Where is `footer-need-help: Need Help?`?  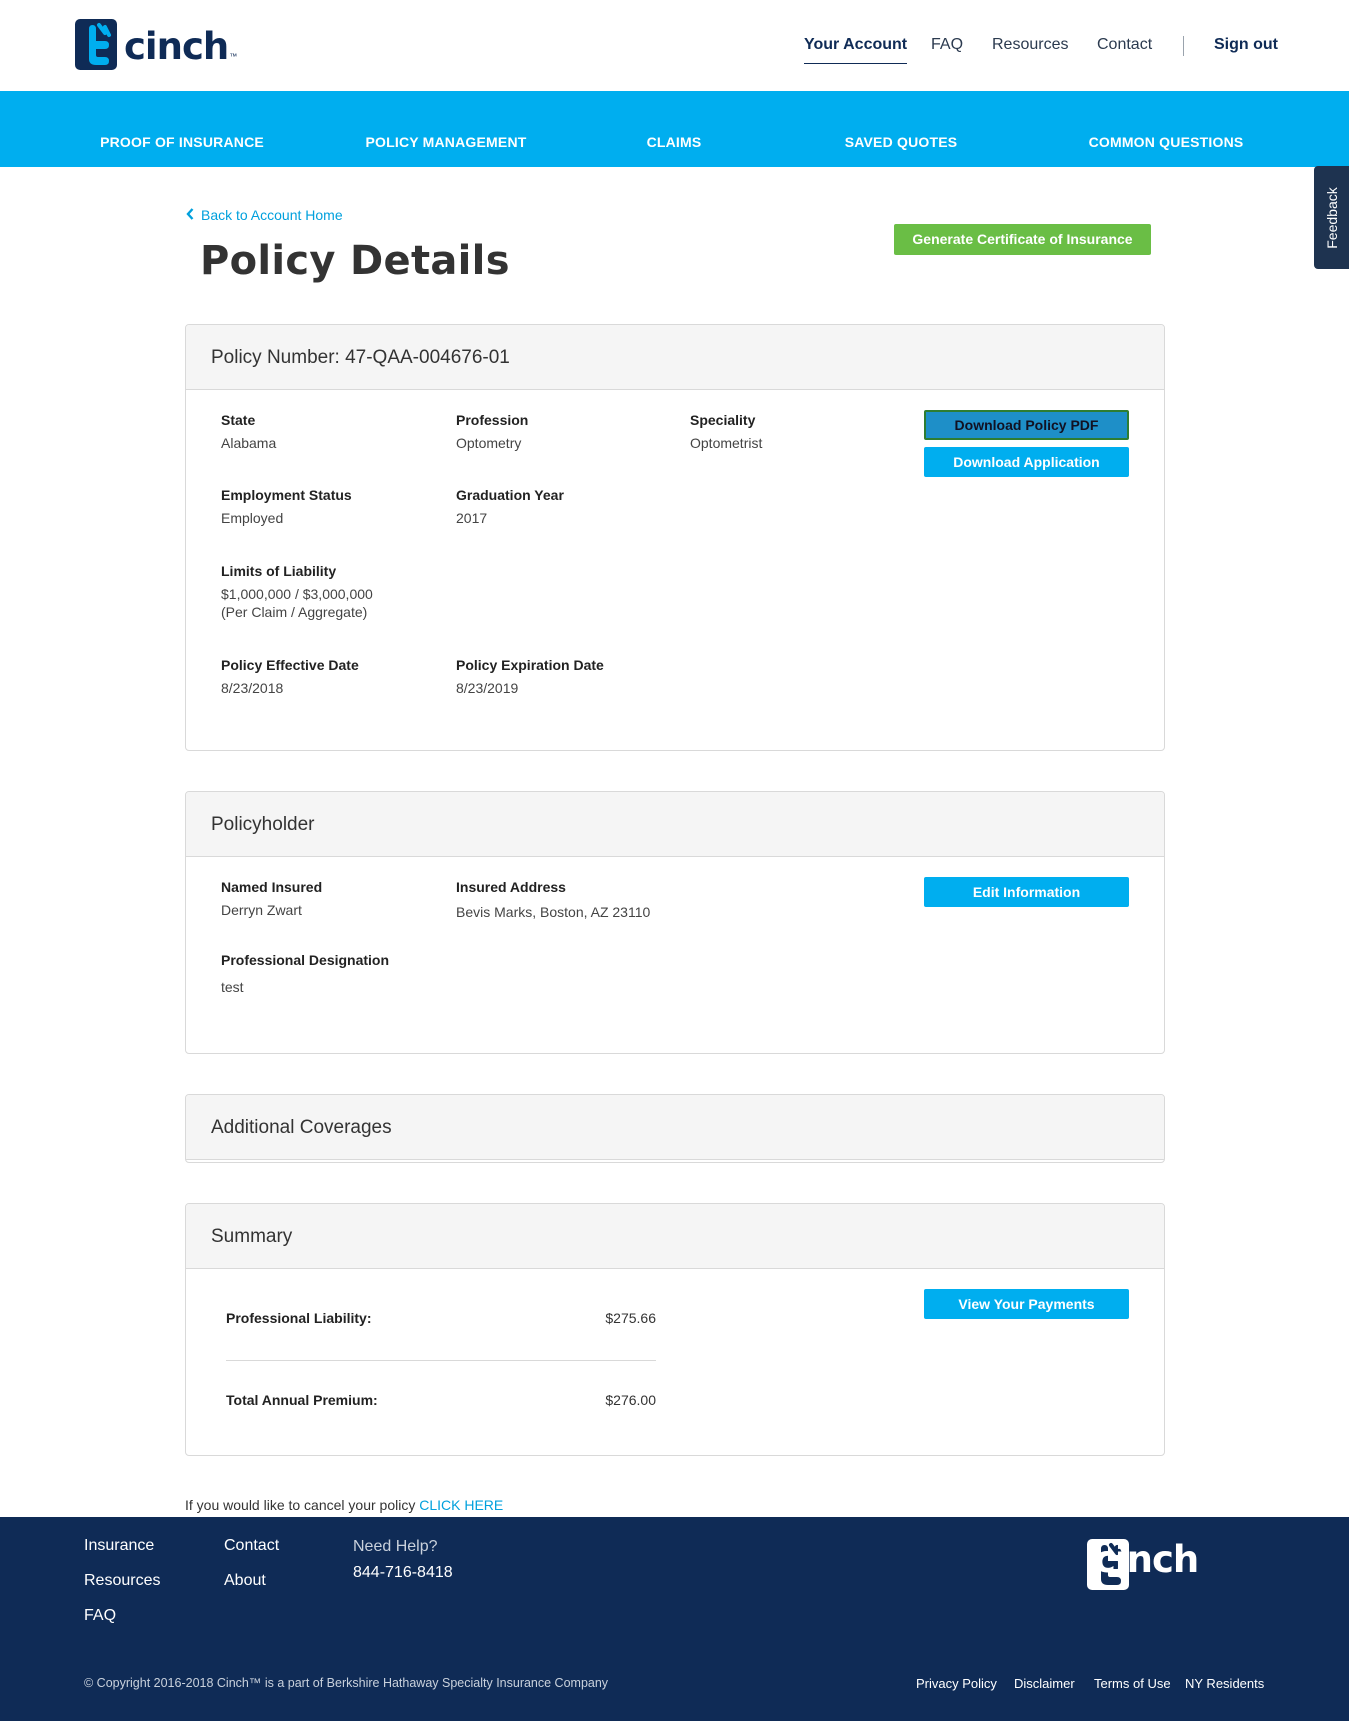 footer-need-help: Need Help? is located at coordinates (395, 1546).